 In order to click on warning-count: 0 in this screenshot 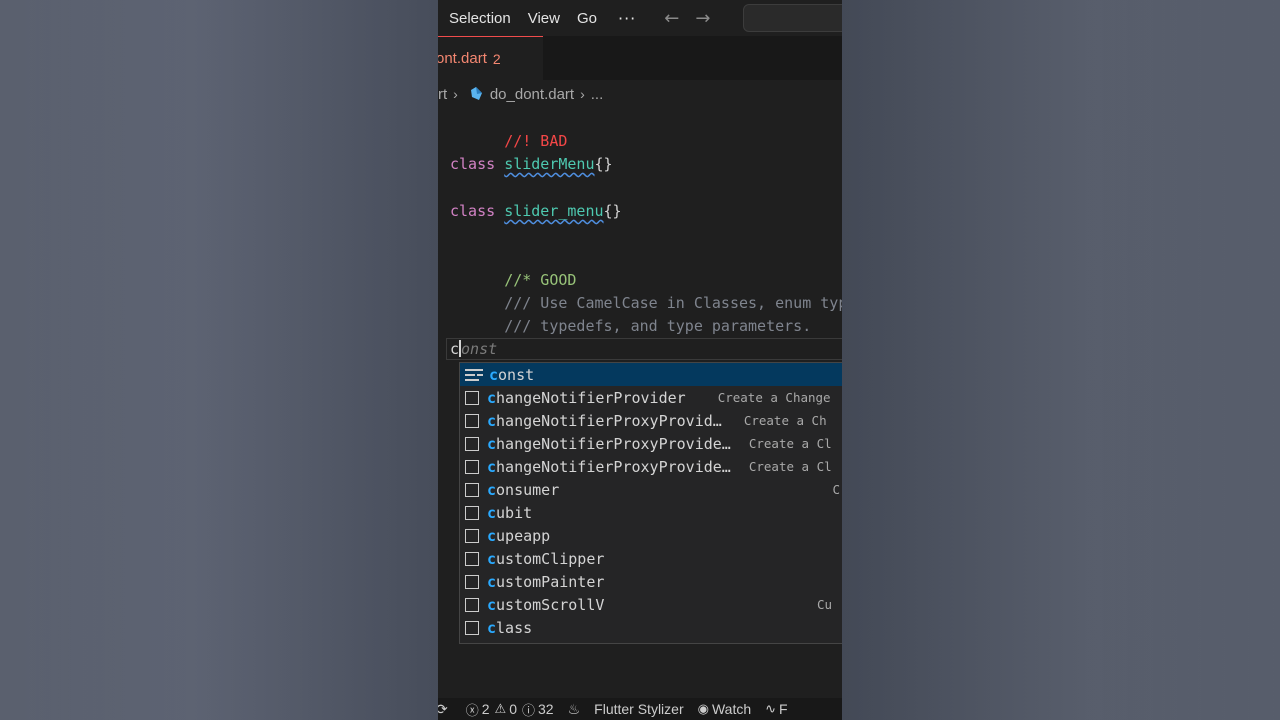, I will do `click(513, 709)`.